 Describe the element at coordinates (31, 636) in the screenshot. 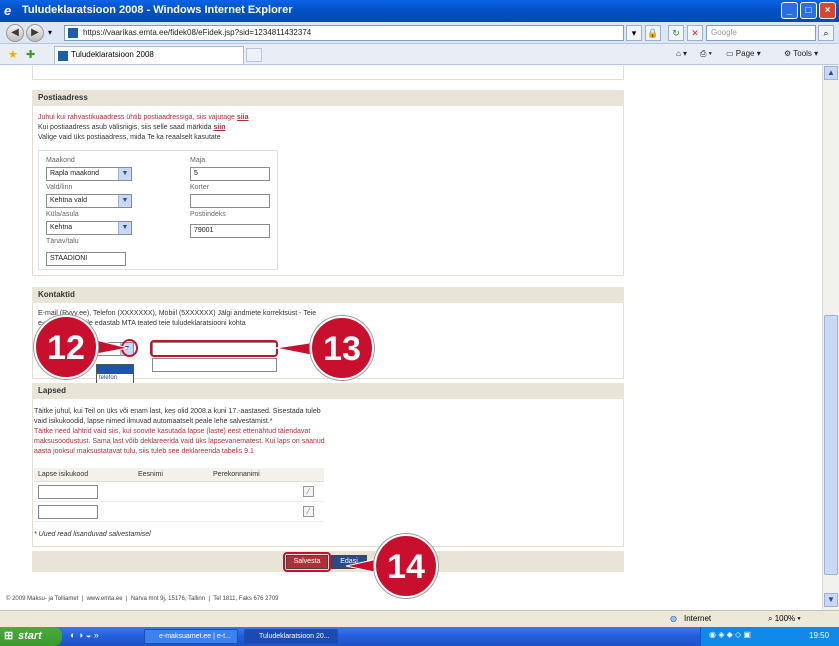

I see `start-button: ⊞ start` at that location.